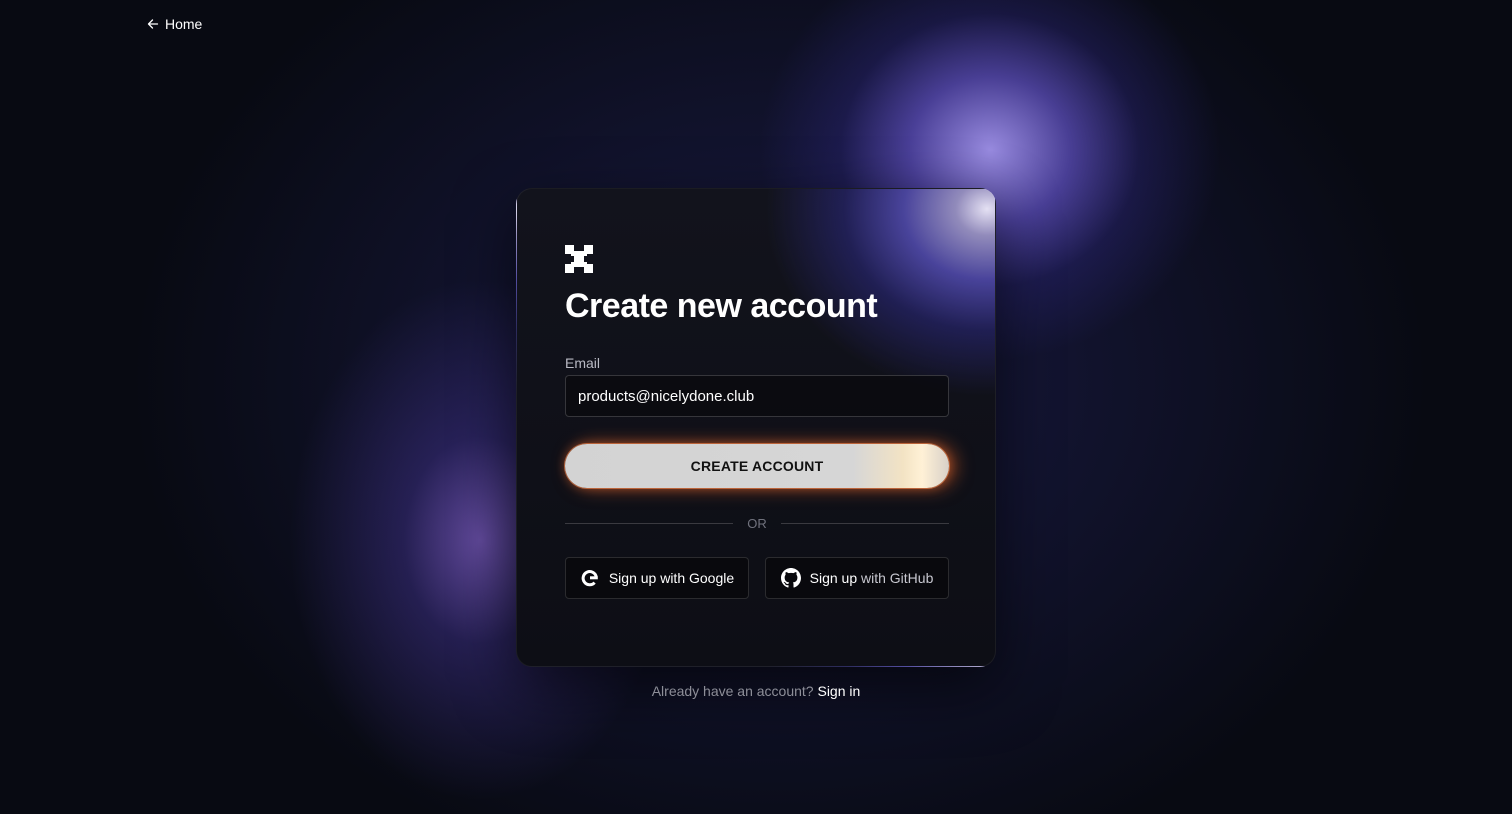  What do you see at coordinates (589, 578) in the screenshot?
I see `google-icon` at bounding box center [589, 578].